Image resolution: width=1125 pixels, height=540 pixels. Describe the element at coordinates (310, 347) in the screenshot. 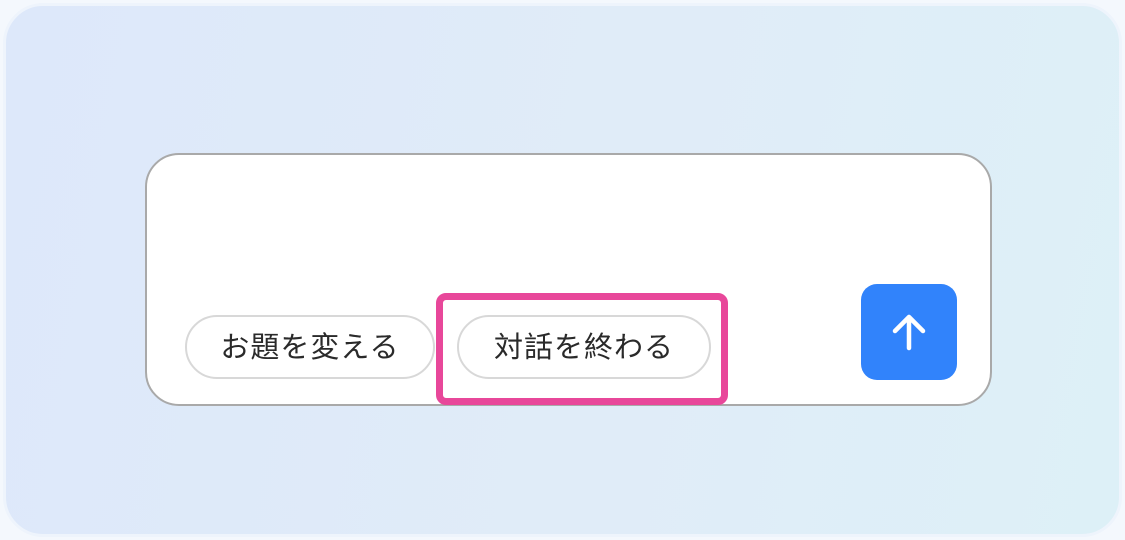

I see `change-topic-button: お題を変える` at that location.